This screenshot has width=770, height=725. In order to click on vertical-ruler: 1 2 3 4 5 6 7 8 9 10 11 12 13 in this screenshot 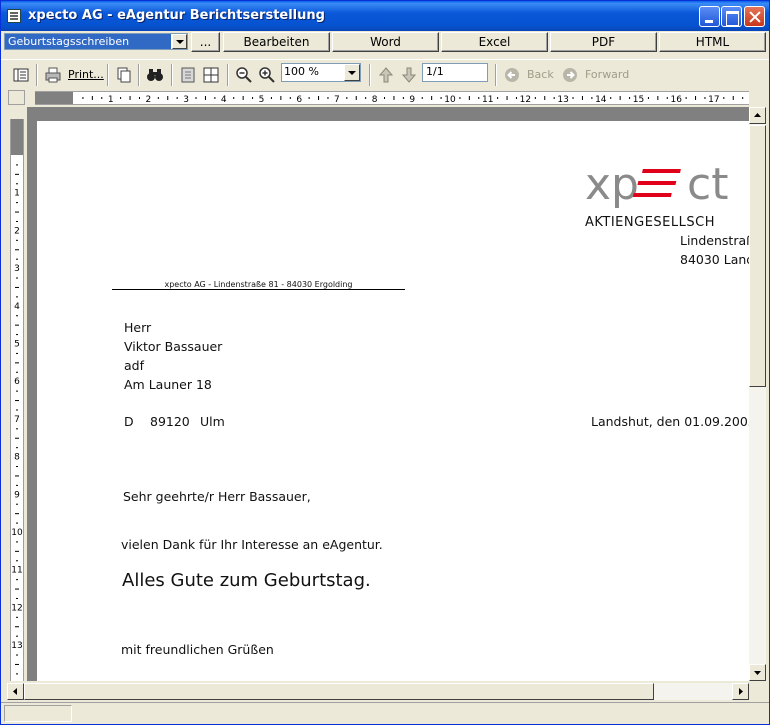, I will do `click(17, 400)`.